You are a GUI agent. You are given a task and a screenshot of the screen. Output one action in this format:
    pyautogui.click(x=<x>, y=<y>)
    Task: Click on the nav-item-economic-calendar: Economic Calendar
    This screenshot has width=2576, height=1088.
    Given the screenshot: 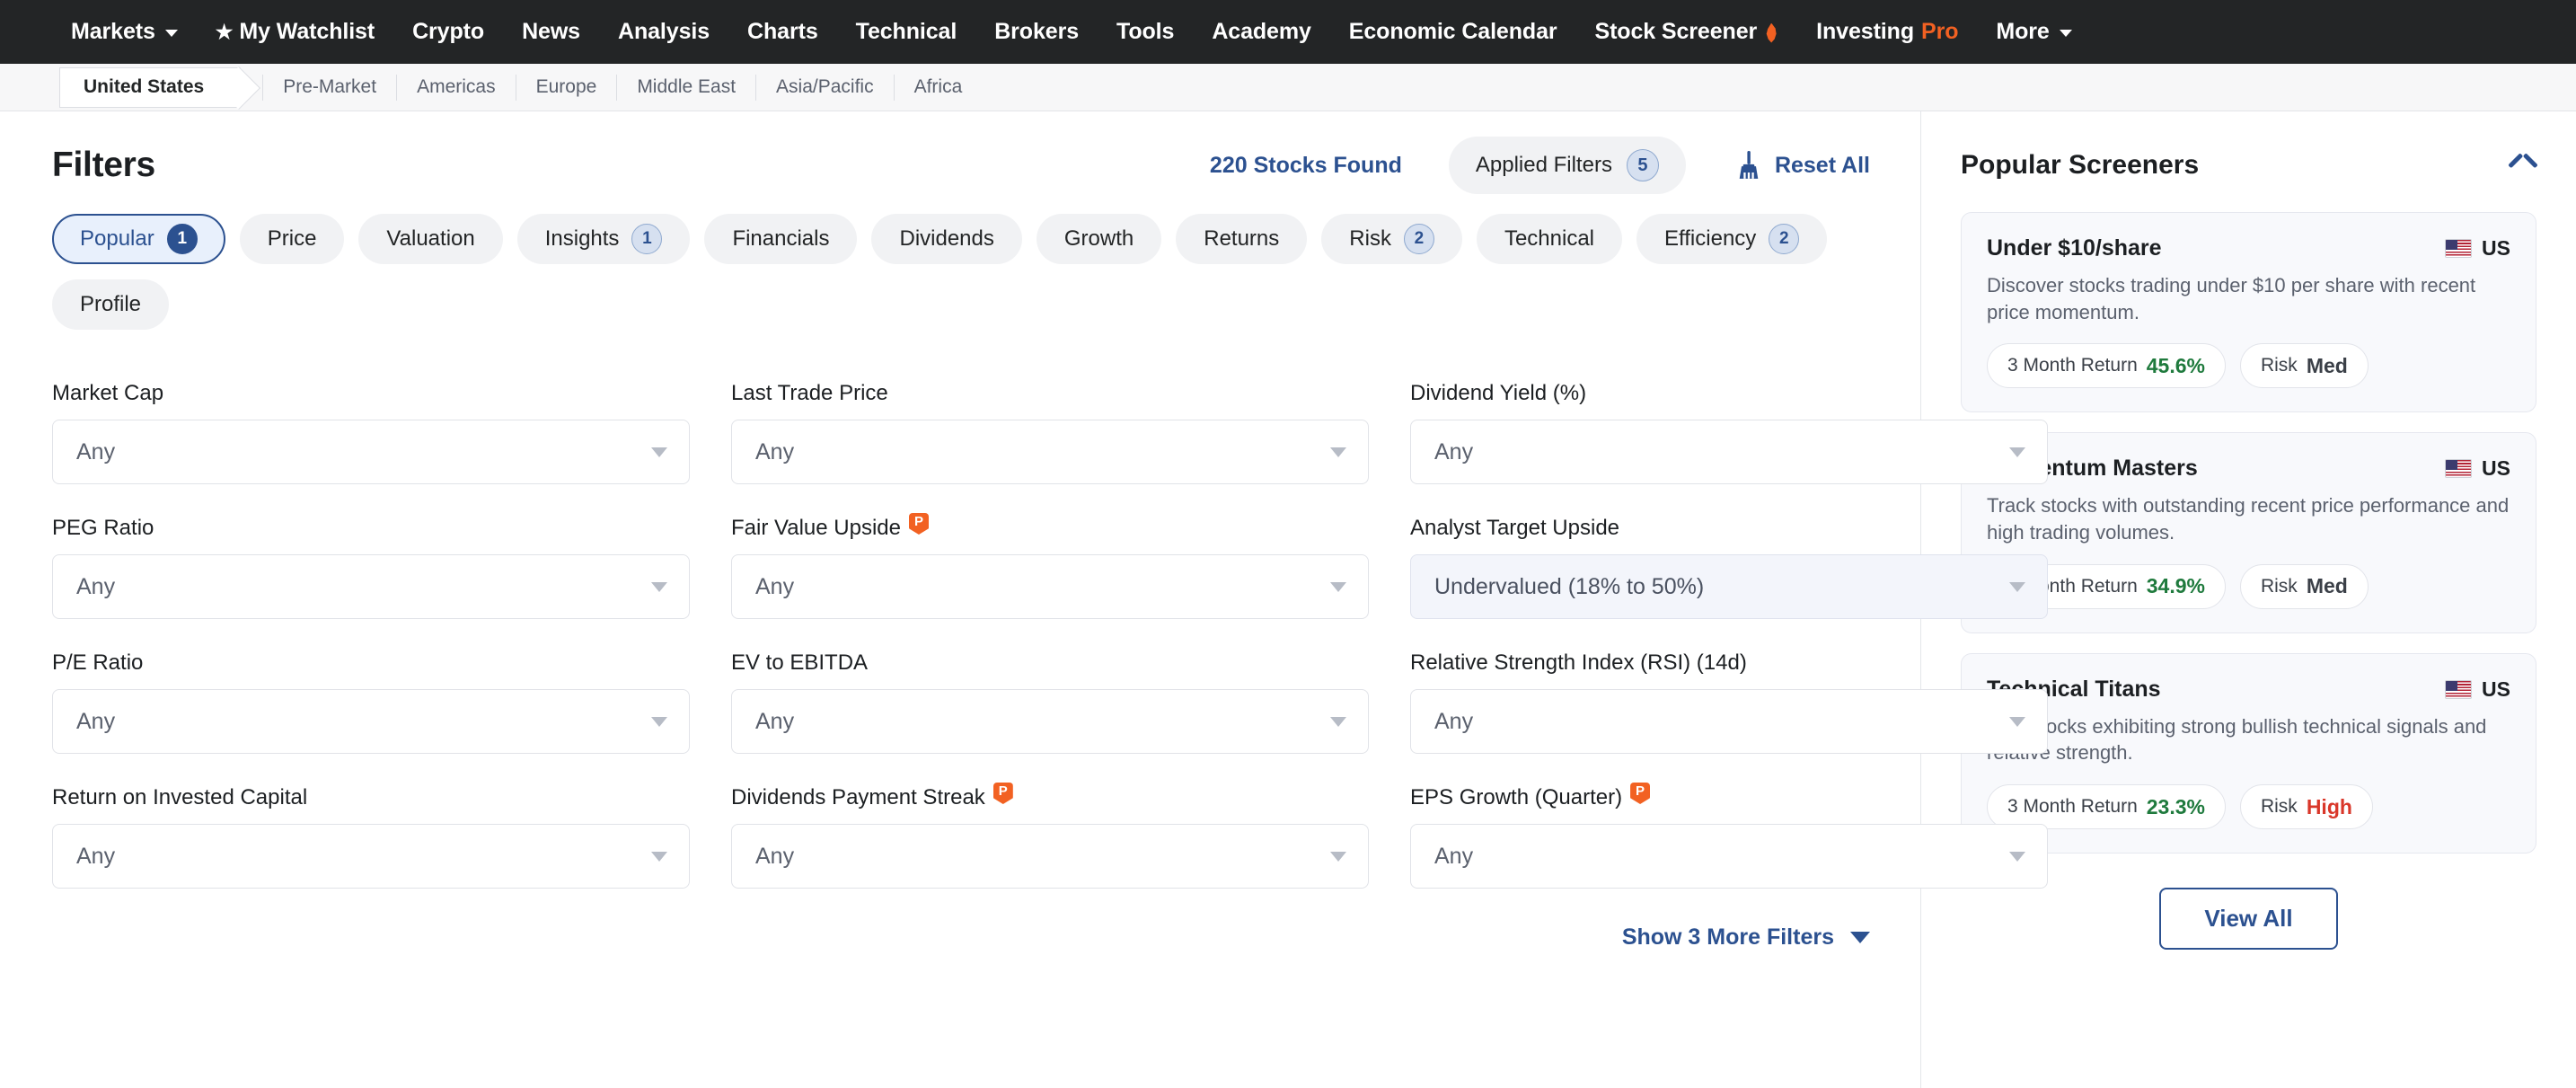 What is the action you would take?
    pyautogui.click(x=1453, y=32)
    